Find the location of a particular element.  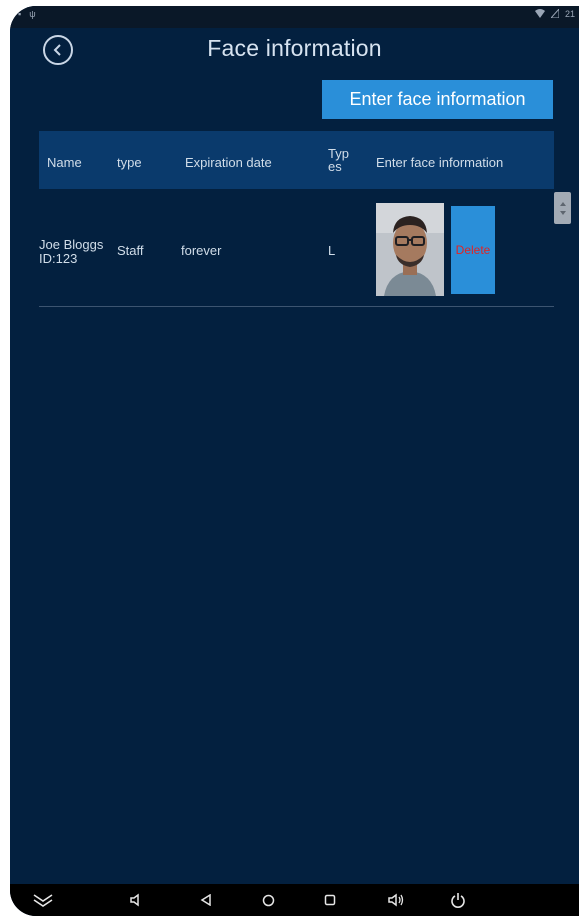

navigation-bar is located at coordinates (294, 900).